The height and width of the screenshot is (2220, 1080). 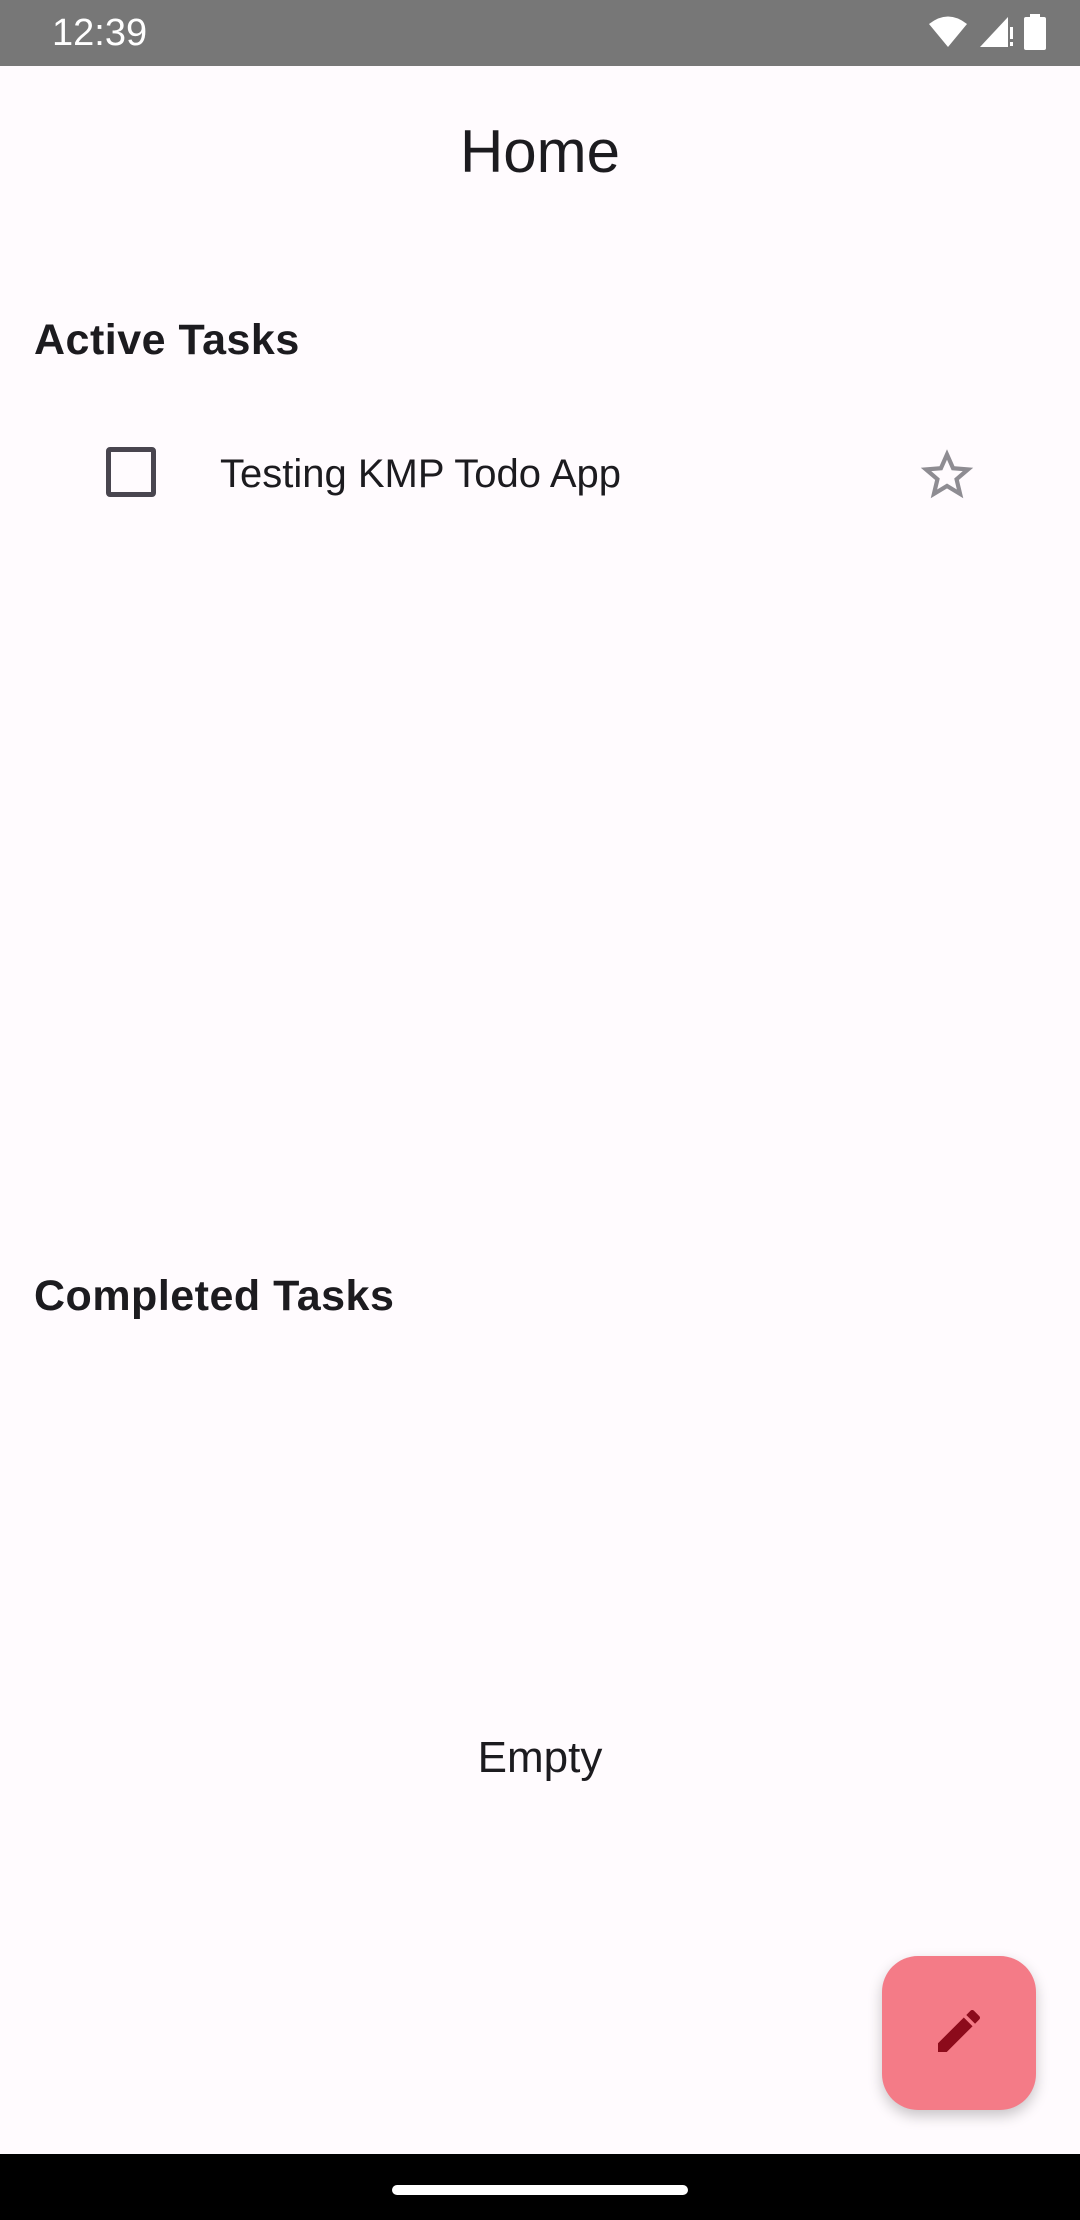 I want to click on status-bar: 12:39, so click(x=540, y=33).